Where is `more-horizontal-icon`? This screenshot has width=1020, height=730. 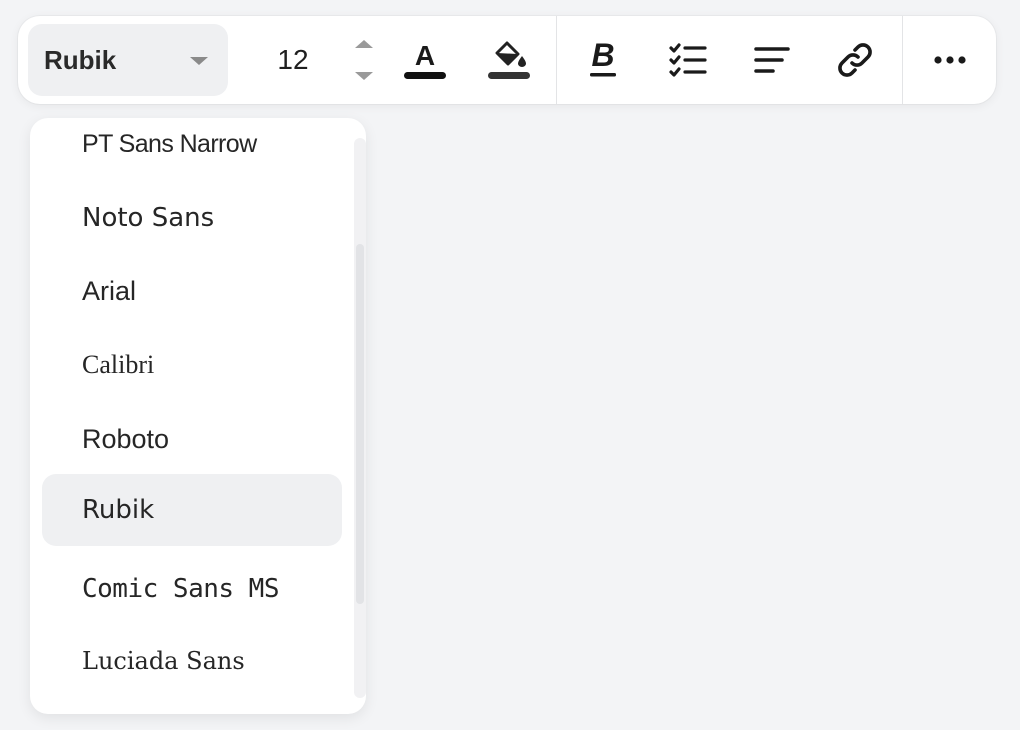
more-horizontal-icon is located at coordinates (950, 60).